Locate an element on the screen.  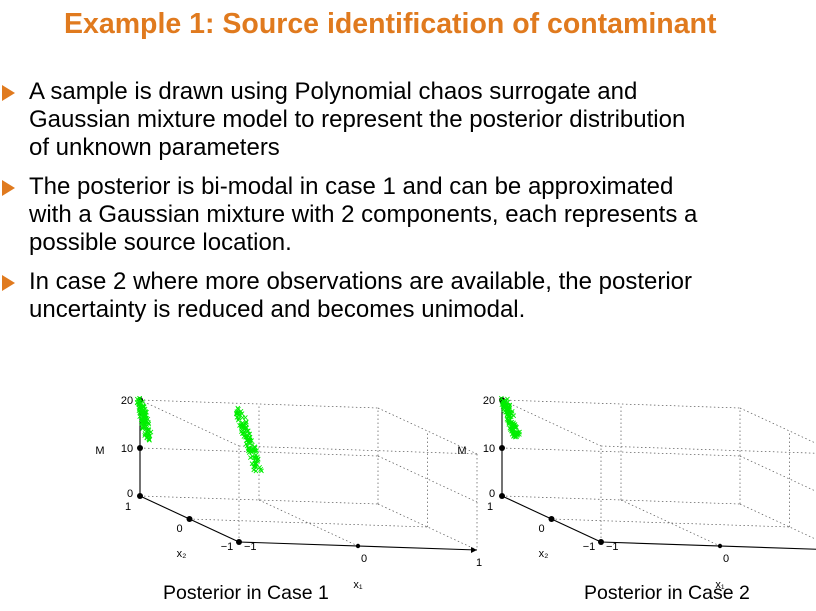
scatter-plot-canvas: 0102010−1−101Mx₂x₁ is located at coordinates (636, 493).